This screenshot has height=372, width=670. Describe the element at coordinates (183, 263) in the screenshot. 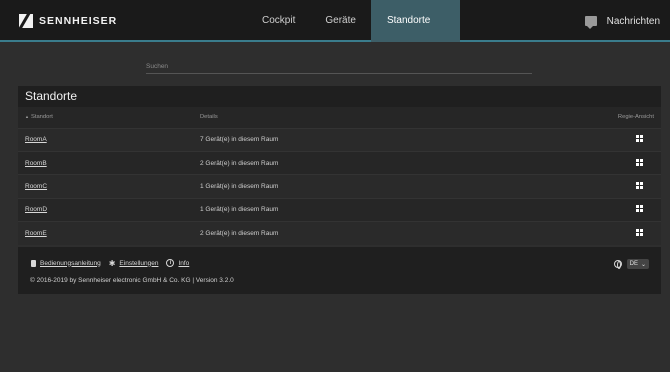

I see `info-label: Info` at that location.